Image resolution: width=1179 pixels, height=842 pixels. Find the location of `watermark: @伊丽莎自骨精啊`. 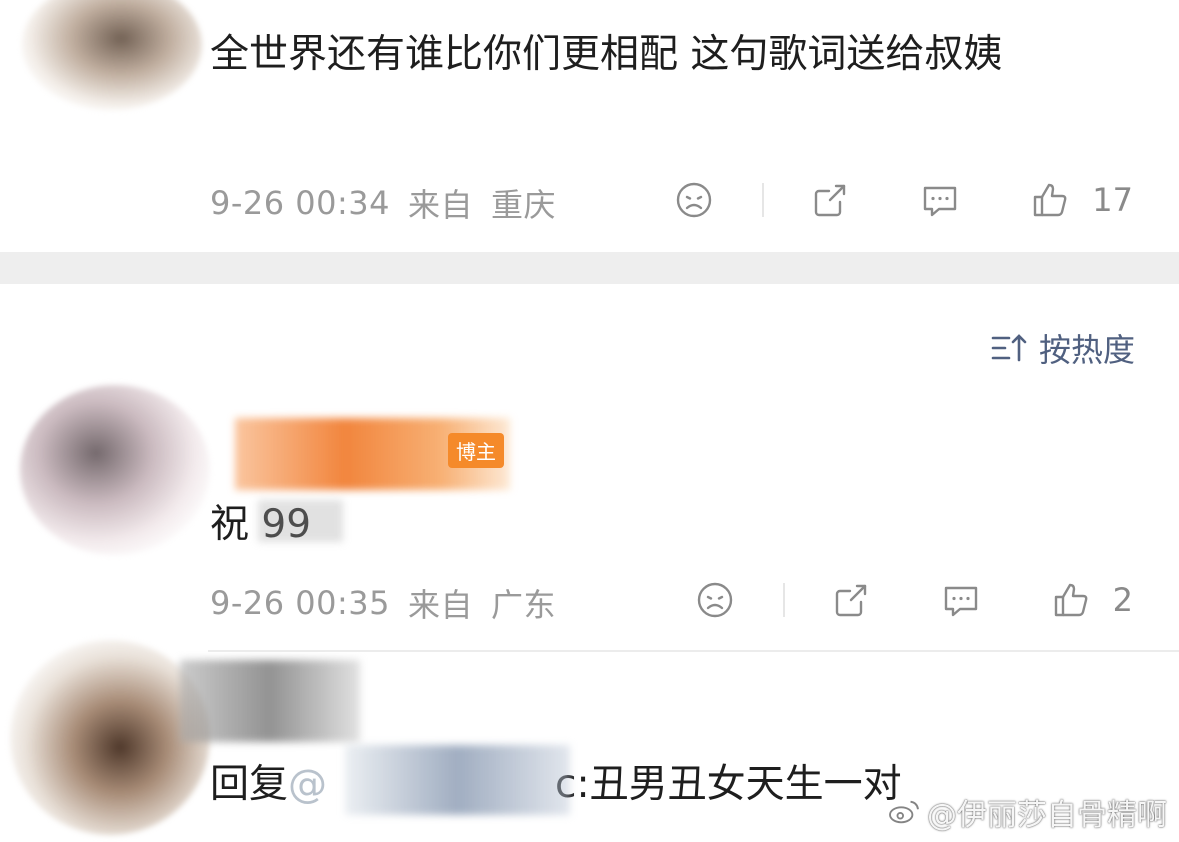

watermark: @伊丽莎自骨精啊 is located at coordinates (1027, 812).